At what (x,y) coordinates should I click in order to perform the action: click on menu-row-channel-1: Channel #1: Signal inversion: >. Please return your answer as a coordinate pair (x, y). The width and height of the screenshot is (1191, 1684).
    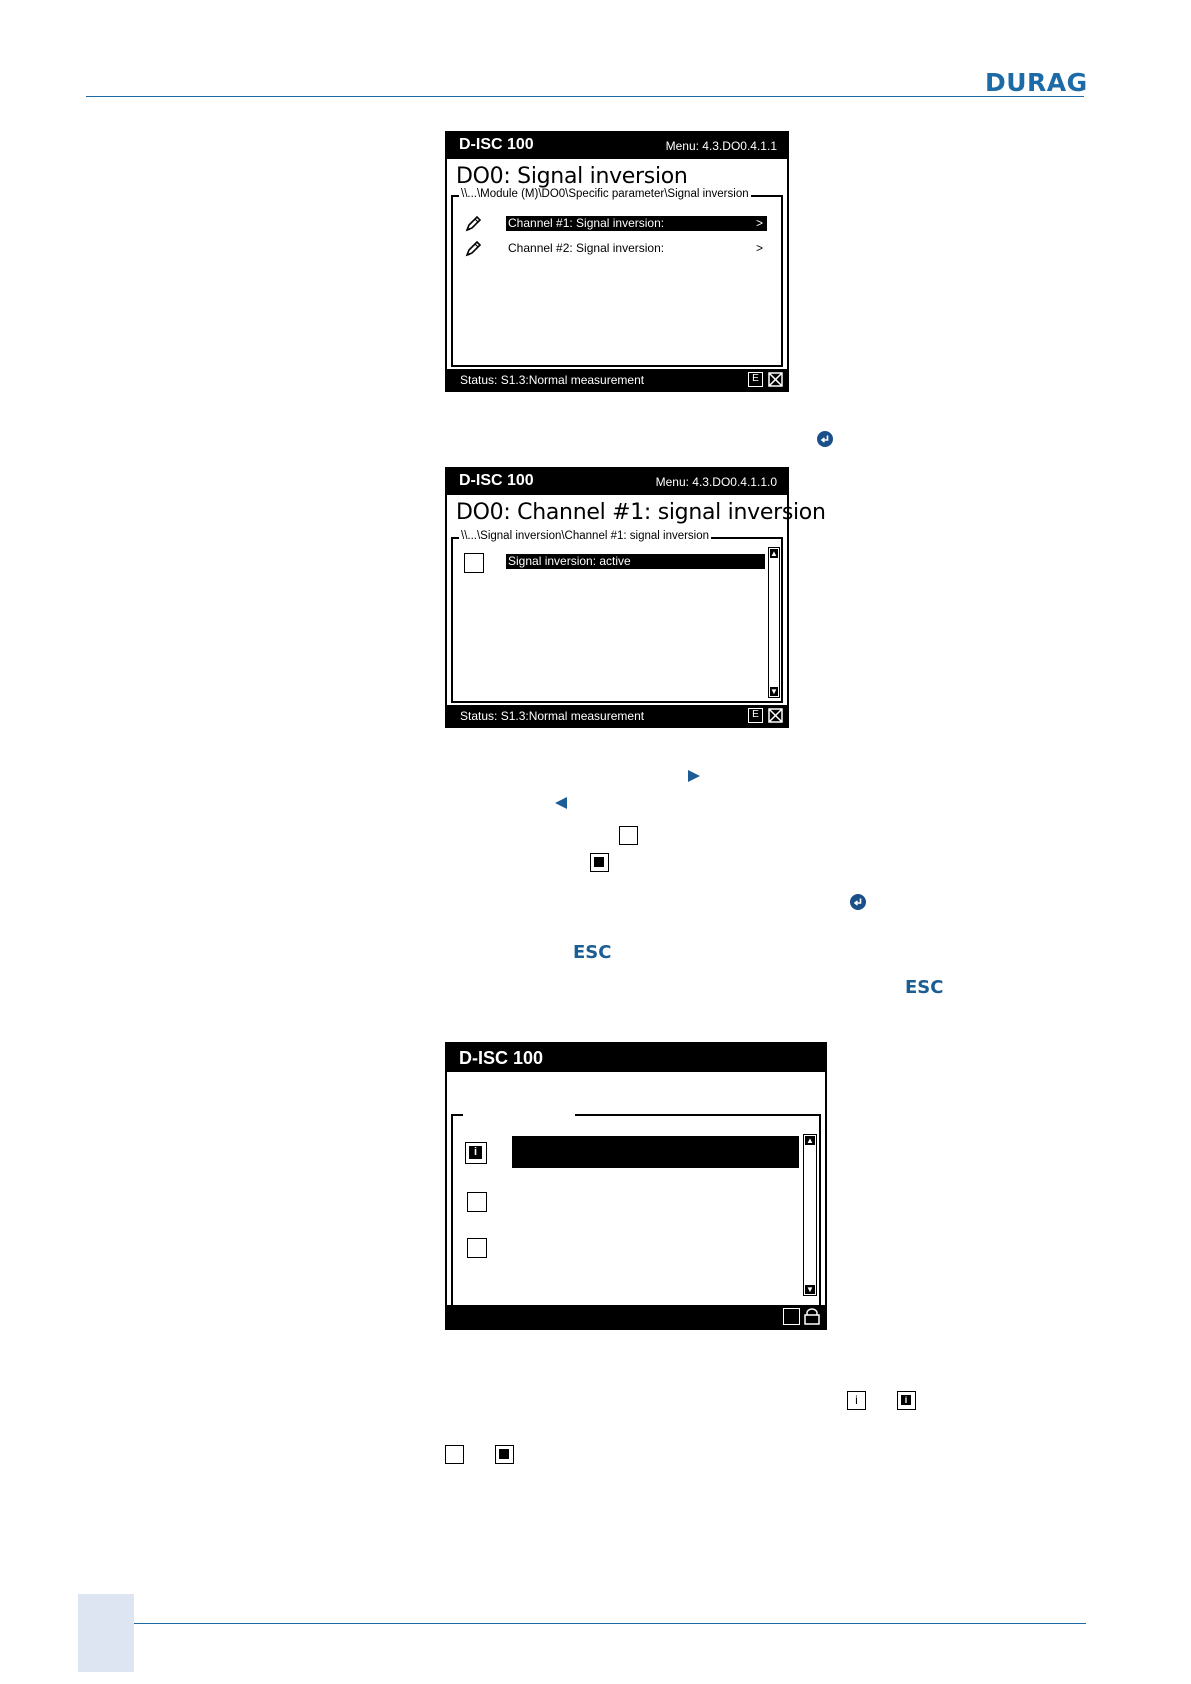
    Looking at the image, I should click on (636, 223).